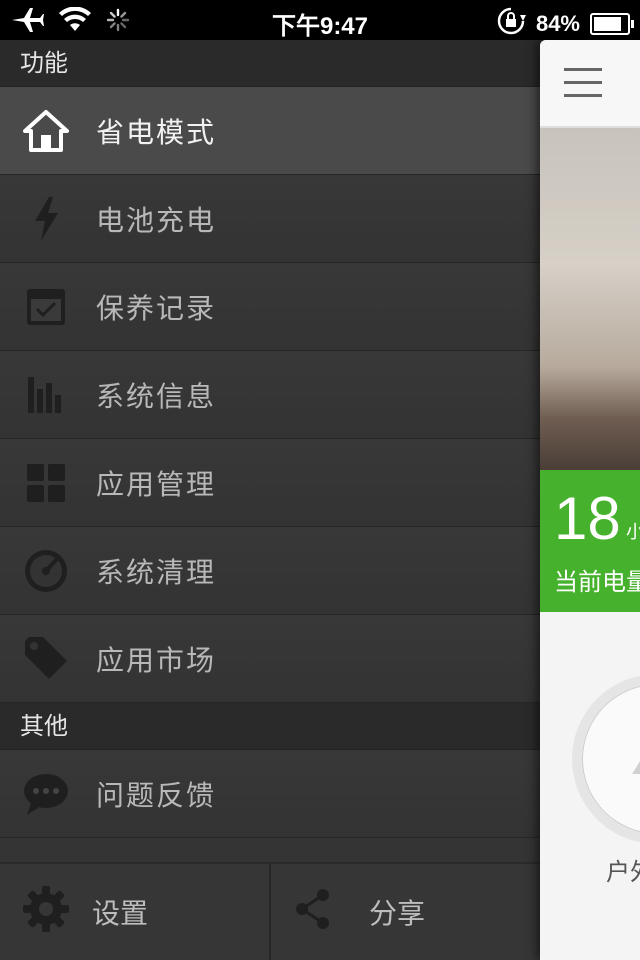 The width and height of the screenshot is (640, 960). What do you see at coordinates (633, 532) in the screenshot?
I see `battery-hours-unit: 小` at bounding box center [633, 532].